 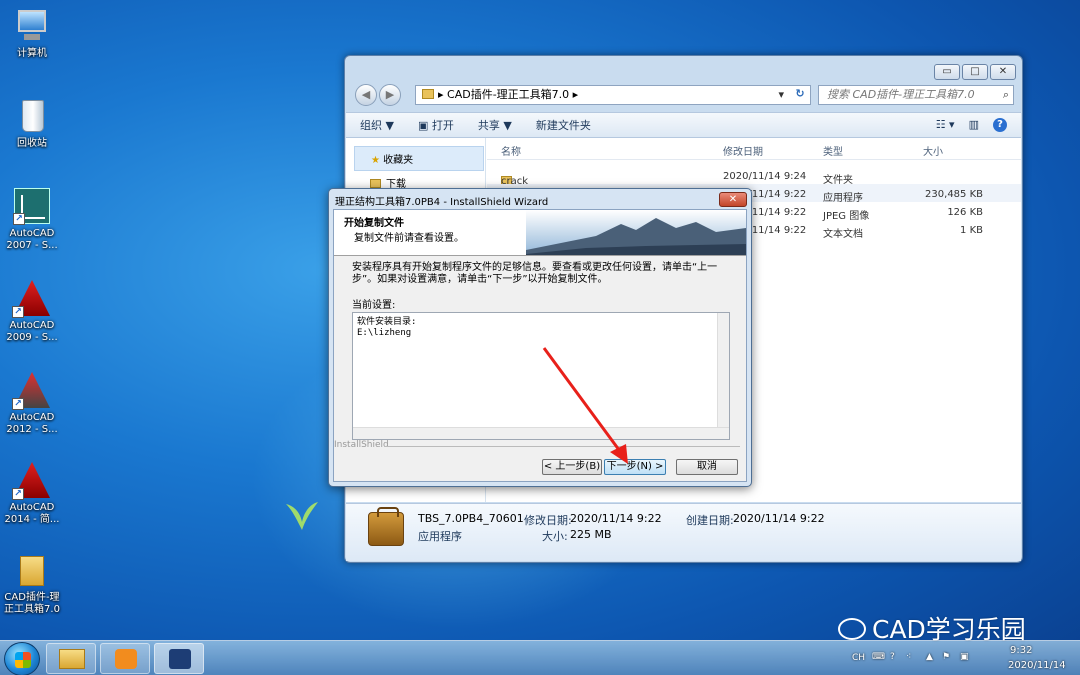 What do you see at coordinates (964, 657) in the screenshot?
I see `network-icon: ▣` at bounding box center [964, 657].